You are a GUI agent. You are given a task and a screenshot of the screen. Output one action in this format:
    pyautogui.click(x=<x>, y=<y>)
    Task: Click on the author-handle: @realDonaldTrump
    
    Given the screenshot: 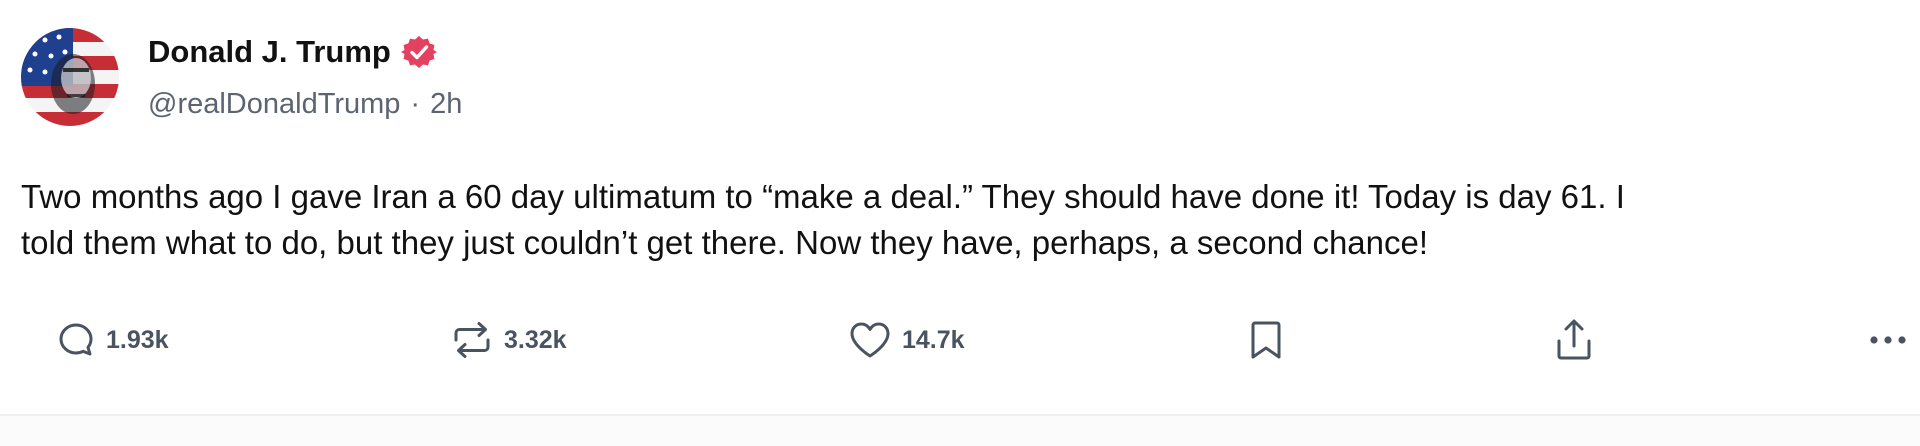 What is the action you would take?
    pyautogui.click(x=274, y=104)
    